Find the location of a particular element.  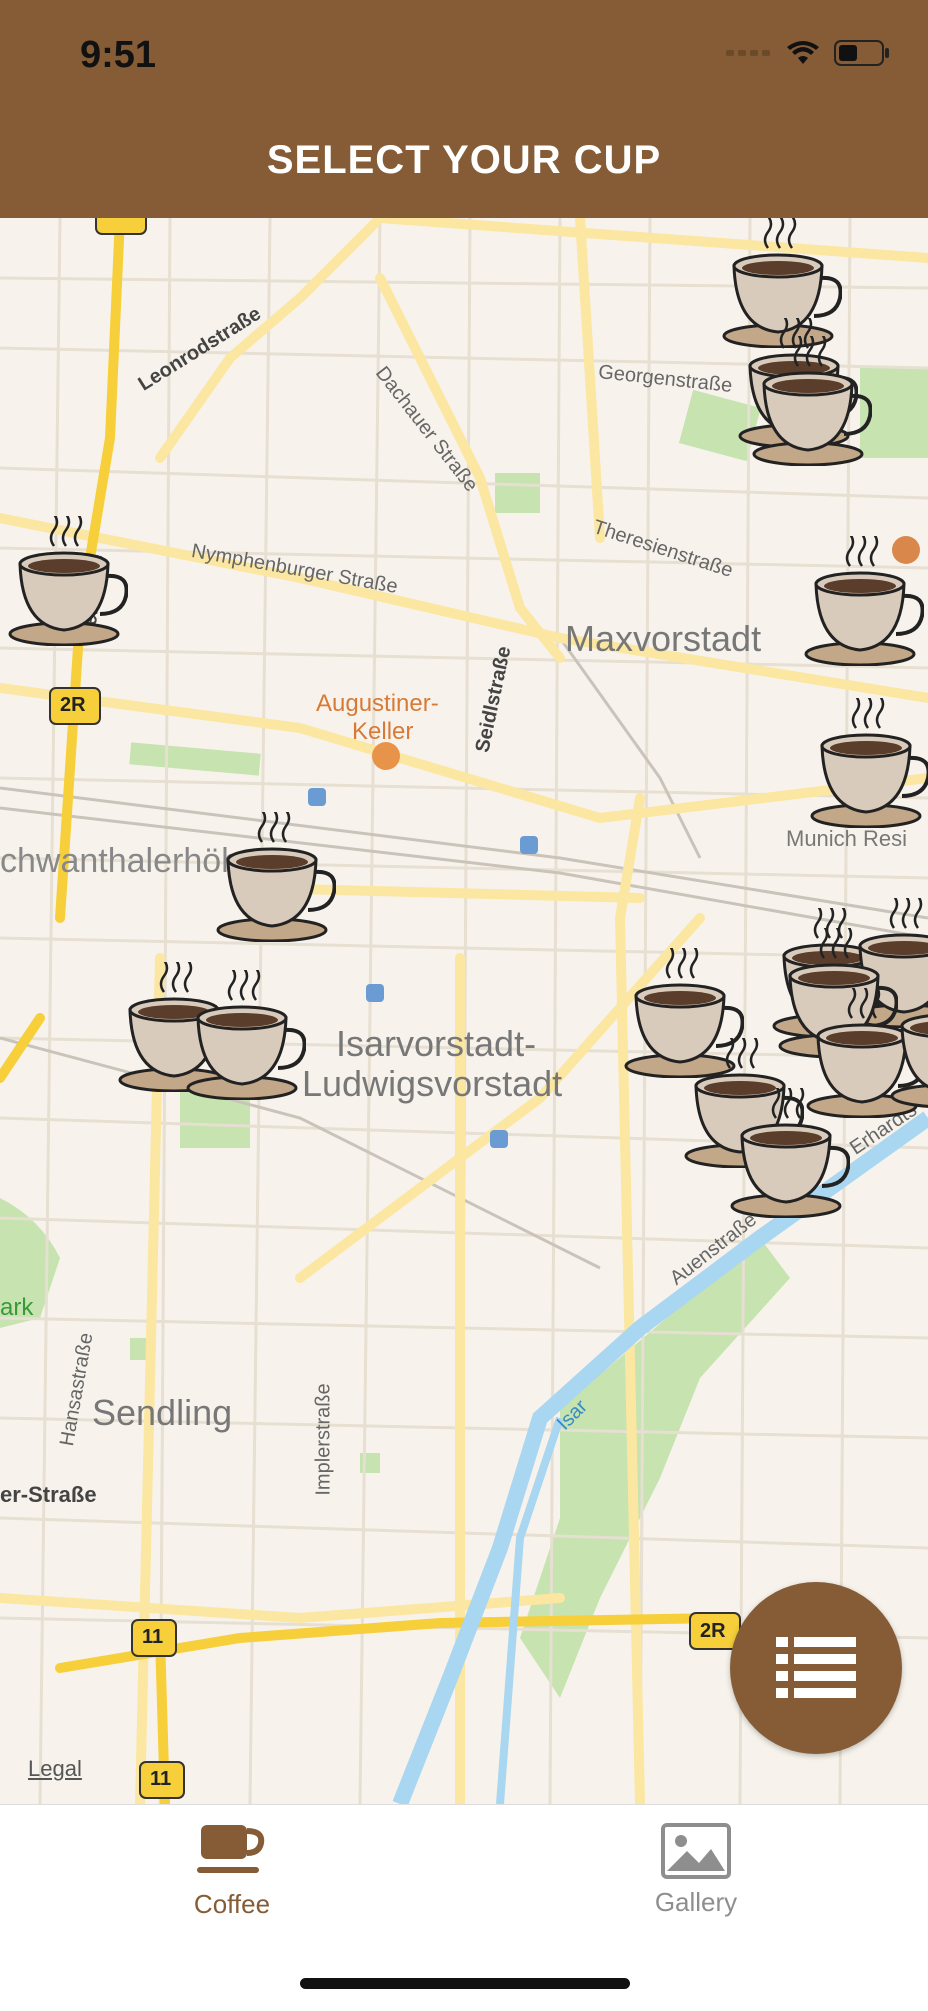

page-title: SELECT YOUR CUP is located at coordinates (464, 160).